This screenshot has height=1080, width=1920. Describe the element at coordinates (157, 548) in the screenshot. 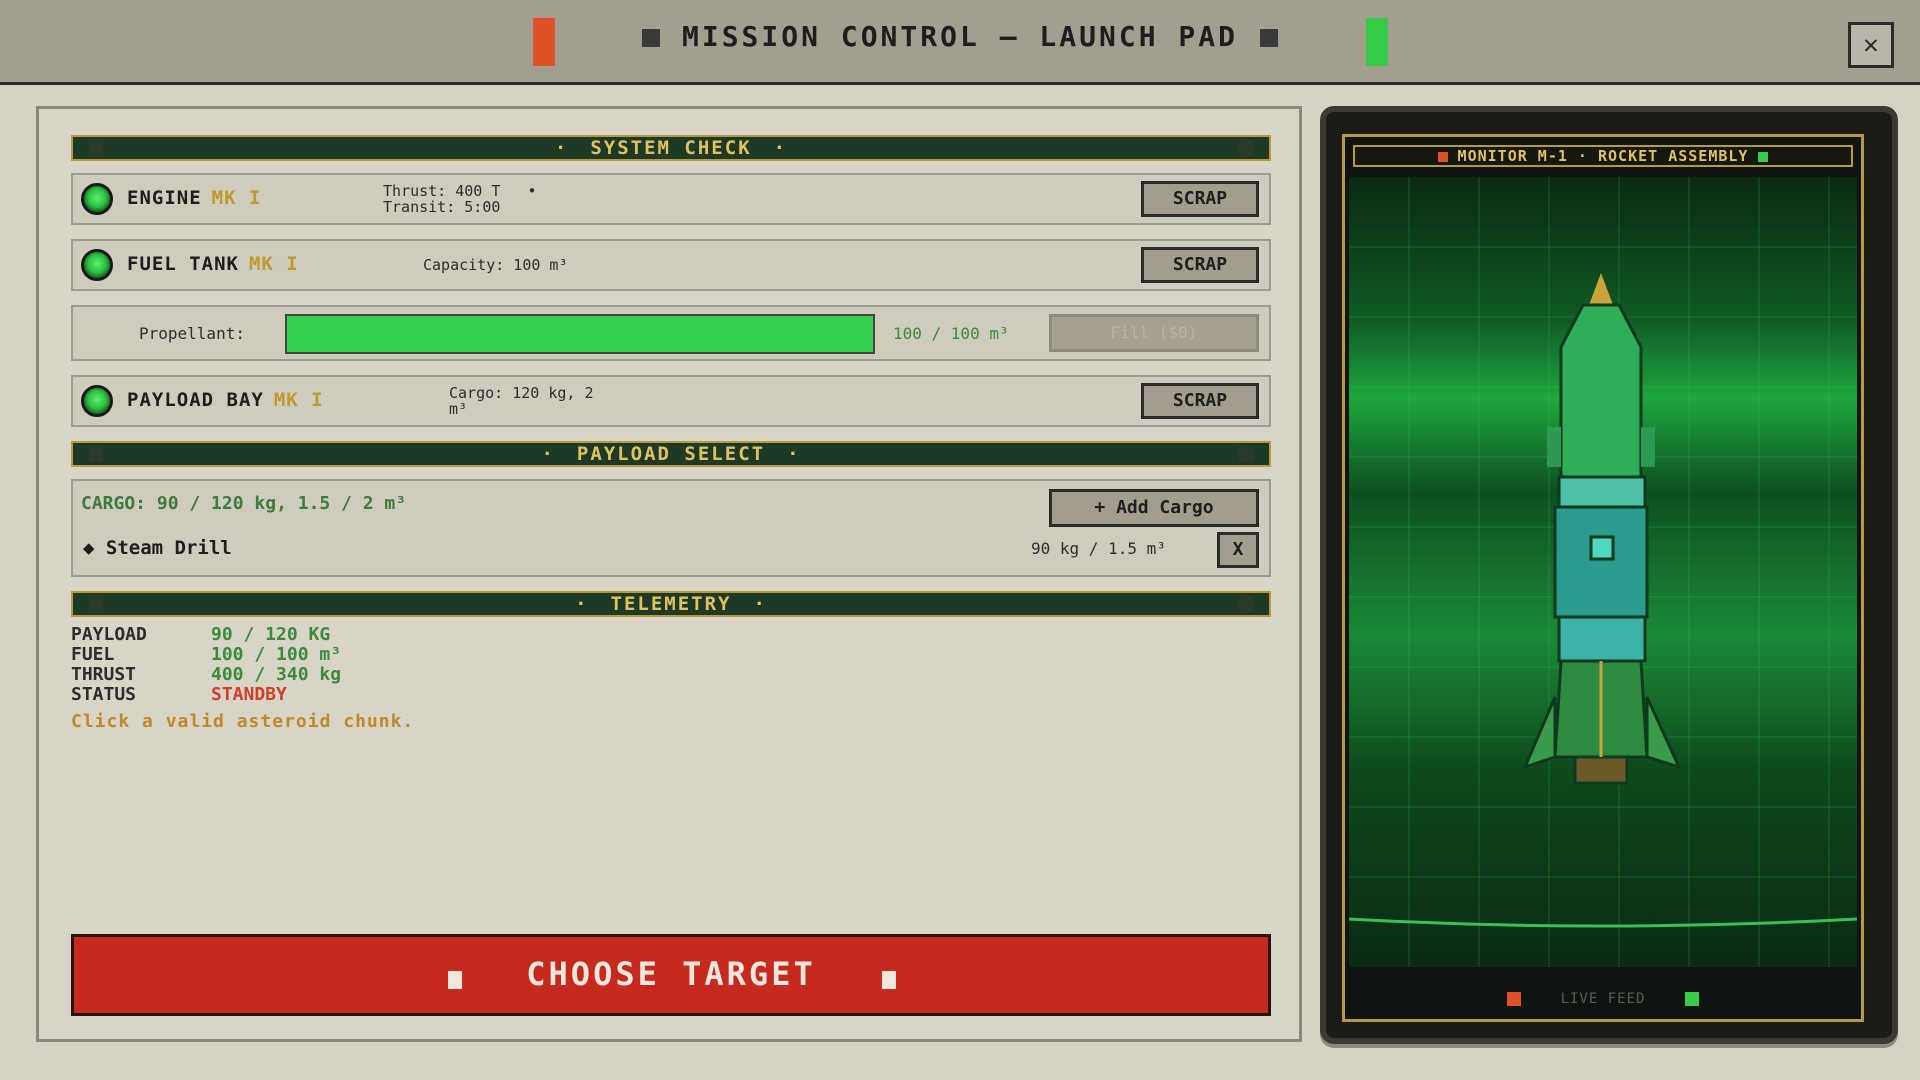

I see `cargo-item-name: ◆ Steam Drill` at that location.